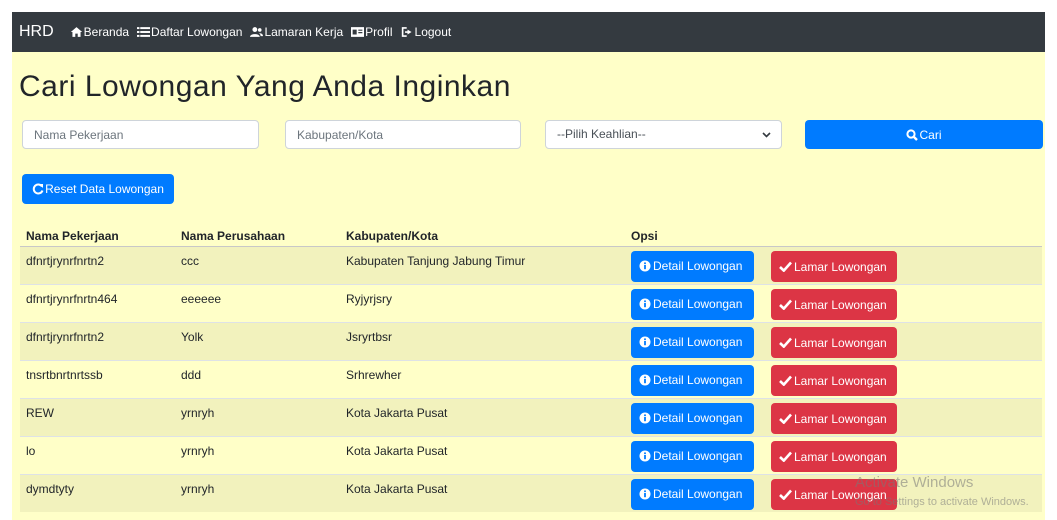 This screenshot has width=1057, height=520. What do you see at coordinates (257, 264) in the screenshot?
I see `cell-company-name: ccc` at bounding box center [257, 264].